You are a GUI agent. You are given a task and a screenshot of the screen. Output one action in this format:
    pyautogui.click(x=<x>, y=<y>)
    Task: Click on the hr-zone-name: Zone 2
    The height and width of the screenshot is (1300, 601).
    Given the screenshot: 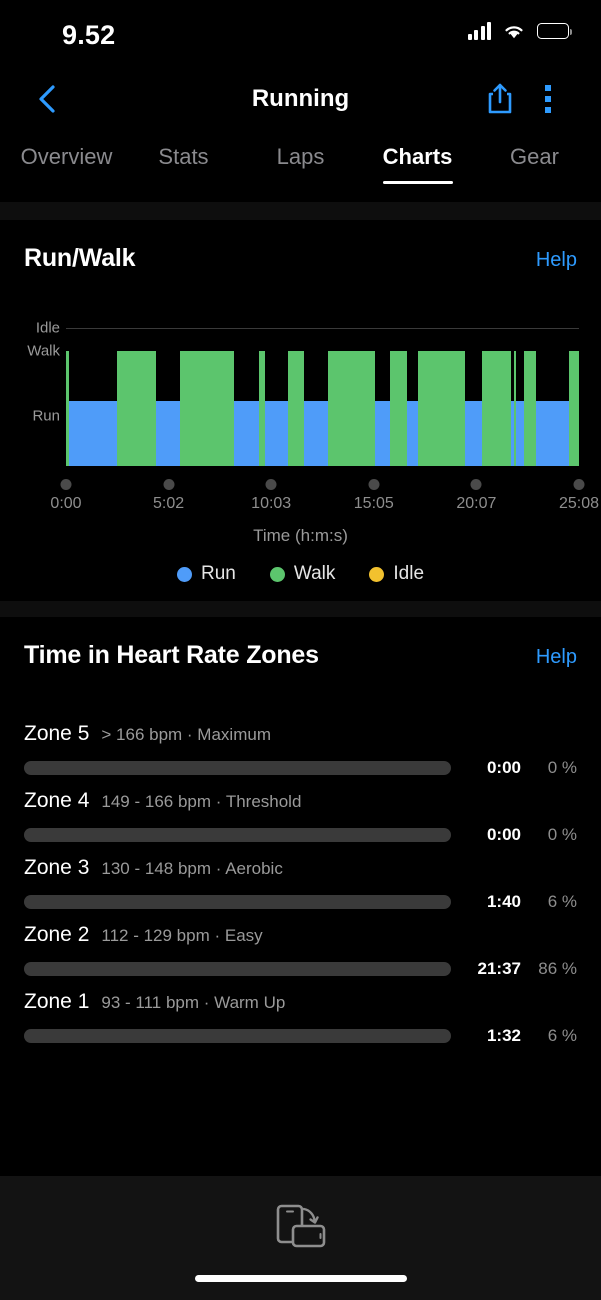 What is the action you would take?
    pyautogui.click(x=57, y=934)
    